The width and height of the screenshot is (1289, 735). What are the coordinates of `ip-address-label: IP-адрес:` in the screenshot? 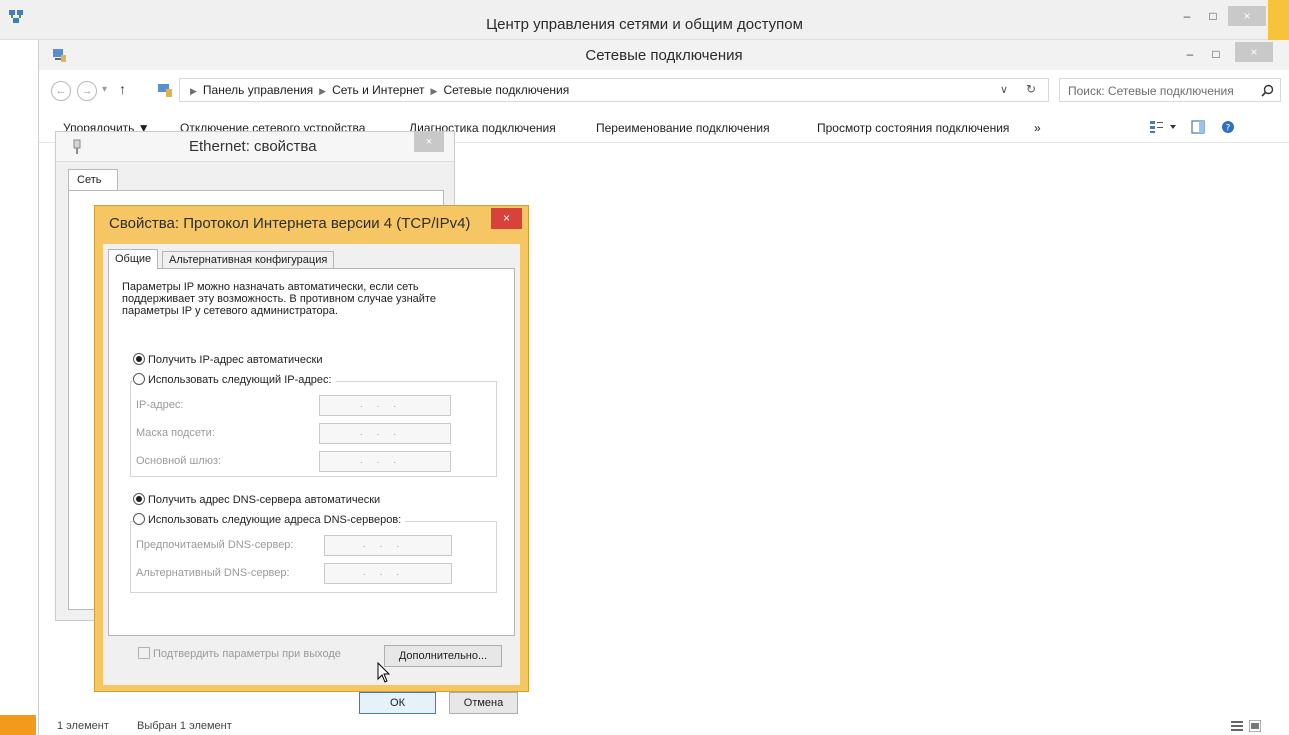 It's located at (160, 405).